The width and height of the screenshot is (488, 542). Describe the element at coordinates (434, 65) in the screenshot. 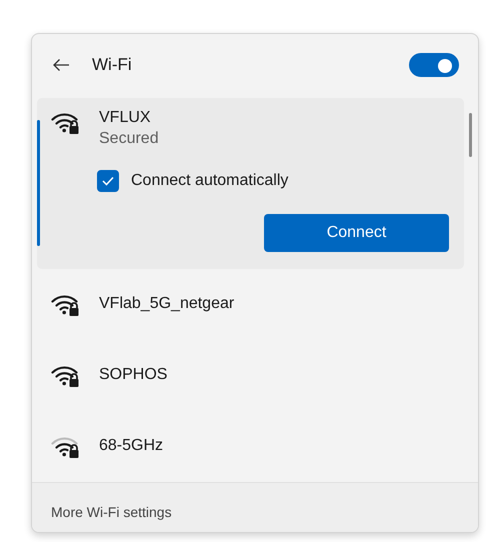

I see `wifi-toggle` at that location.